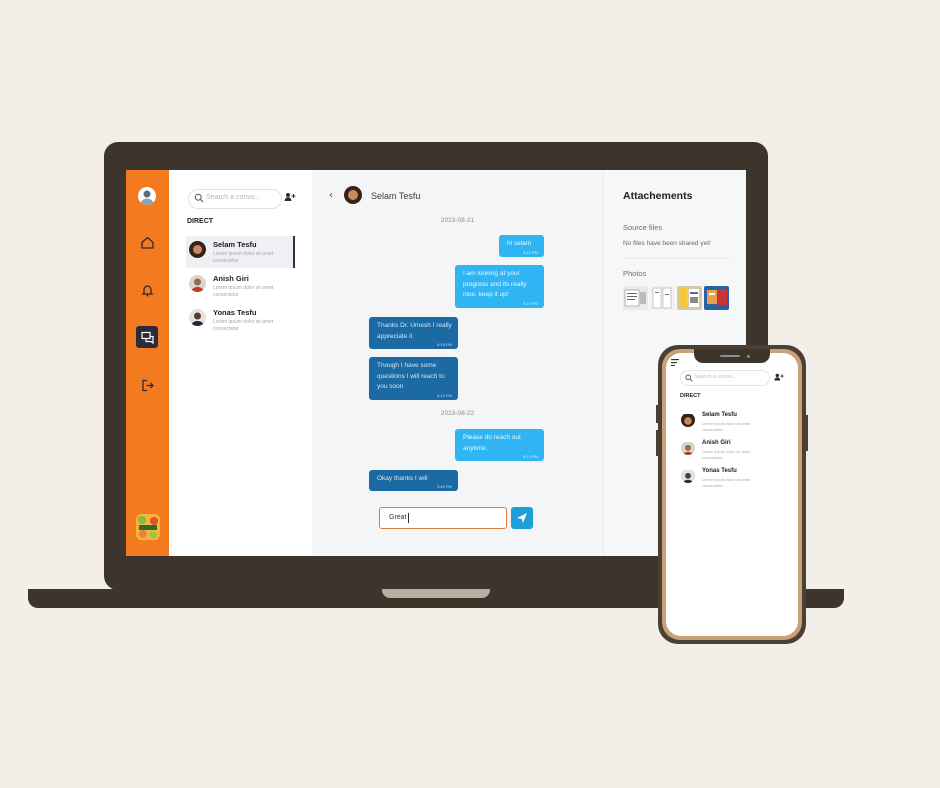 The width and height of the screenshot is (940, 788). Describe the element at coordinates (457, 220) in the screenshot. I see `date-separator: 2023-08-21` at that location.